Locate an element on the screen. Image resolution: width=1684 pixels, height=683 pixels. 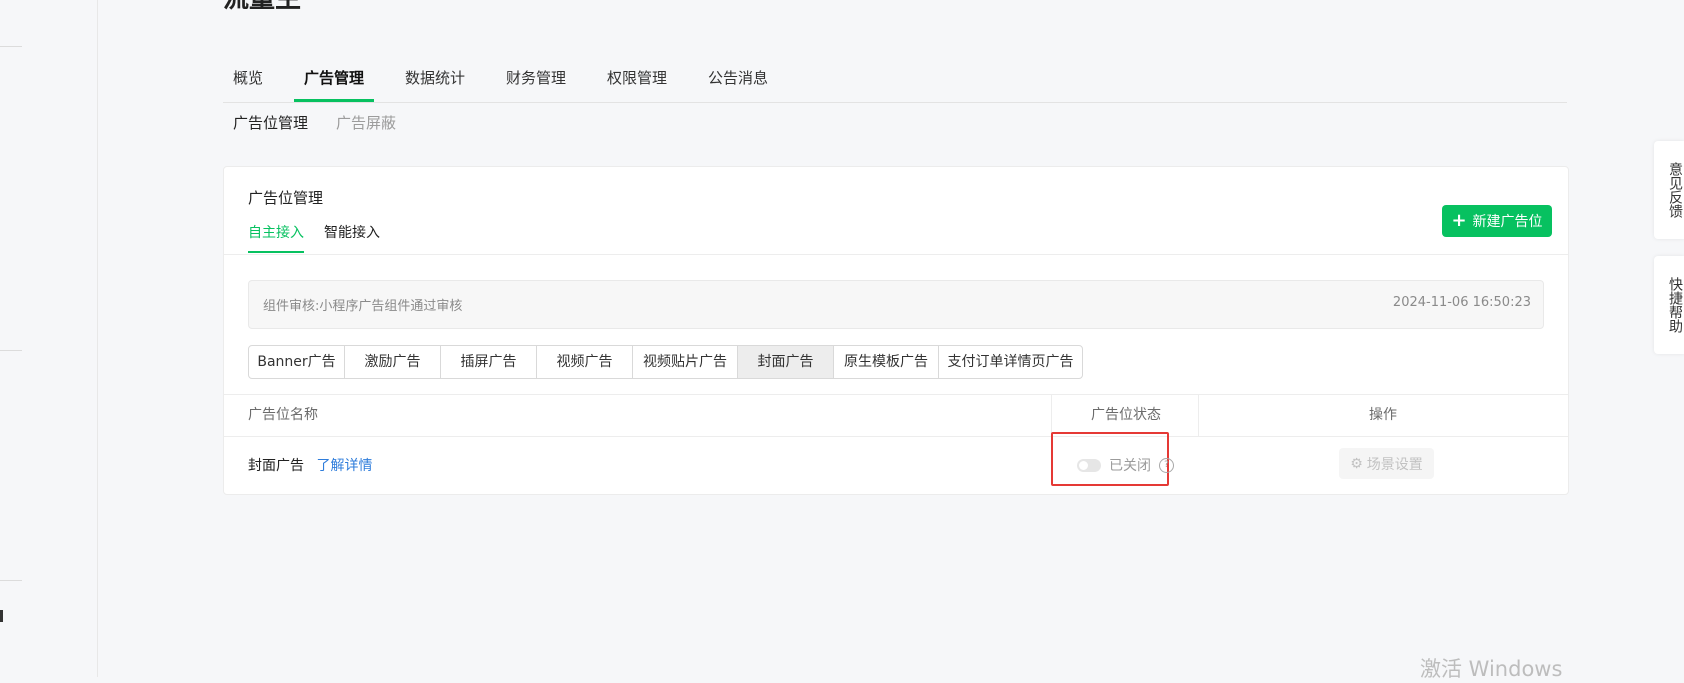
tab-self-access: 自主接入 is located at coordinates (276, 237).